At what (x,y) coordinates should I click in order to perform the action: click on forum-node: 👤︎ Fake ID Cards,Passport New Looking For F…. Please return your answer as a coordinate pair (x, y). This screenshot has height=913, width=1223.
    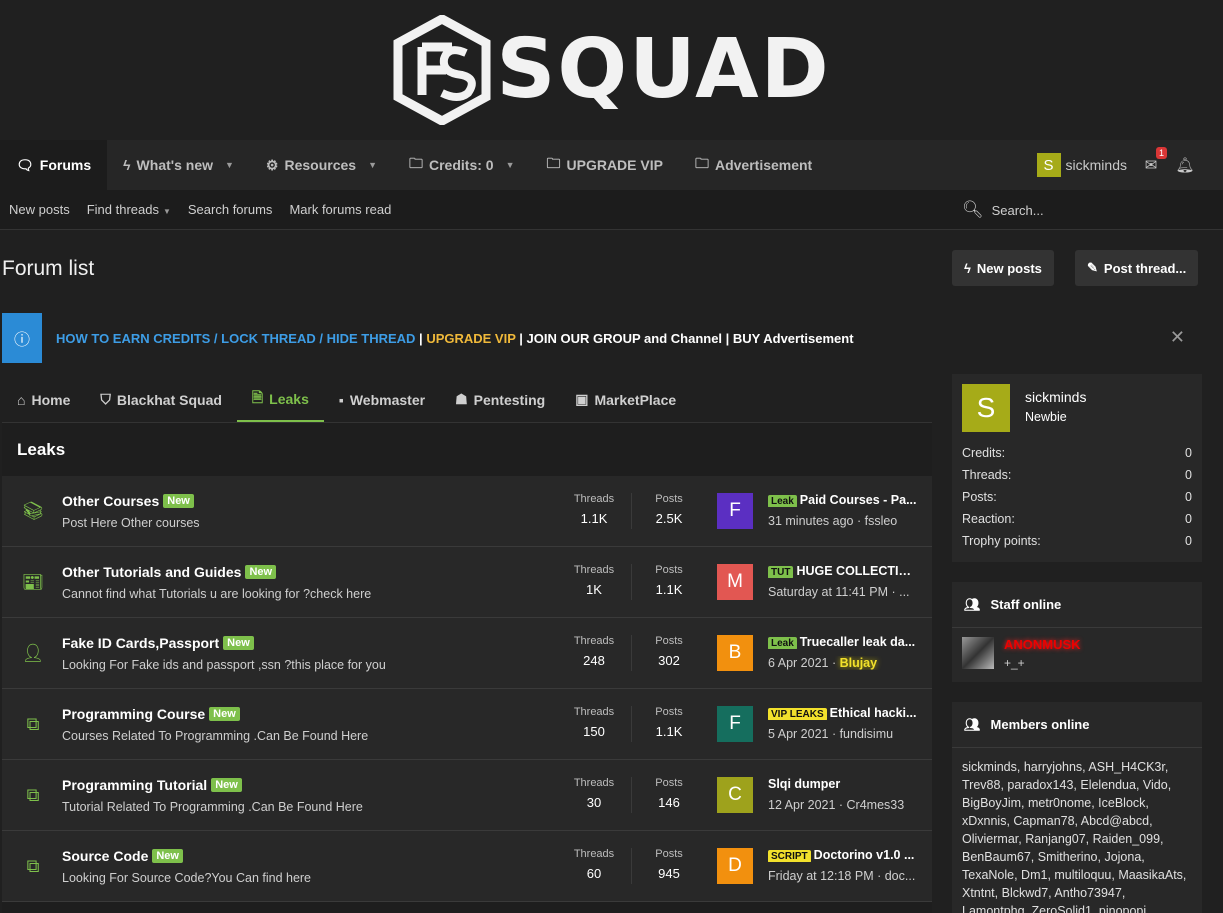
    Looking at the image, I should click on (467, 653).